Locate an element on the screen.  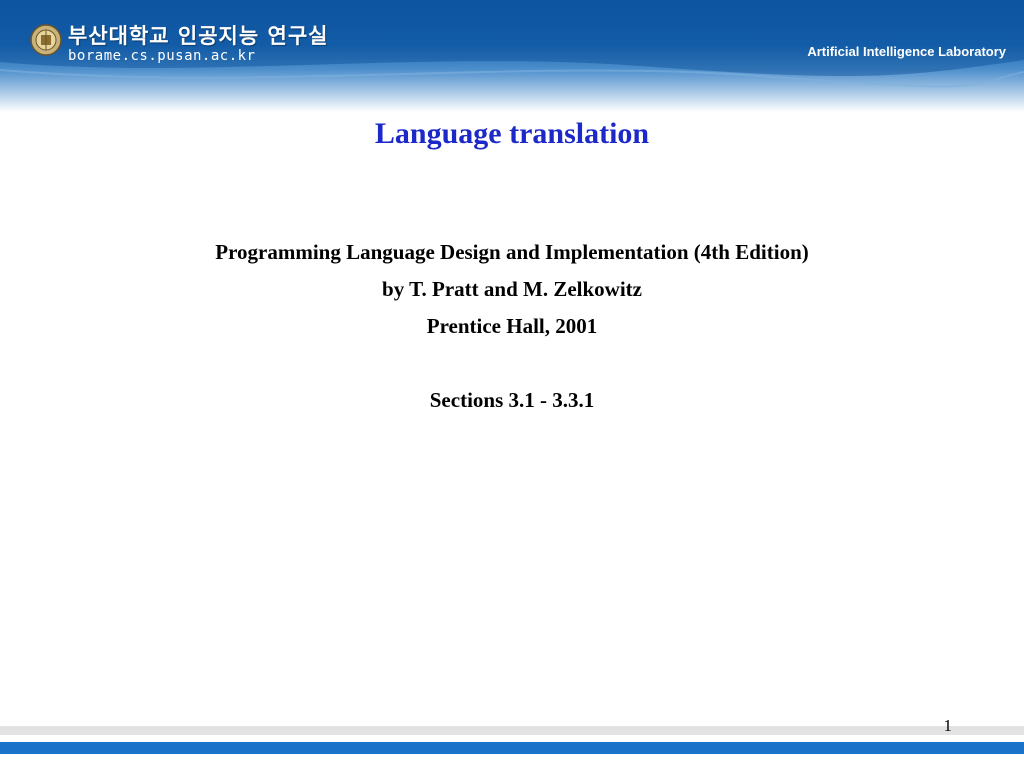
footer-blue-bar is located at coordinates (512, 748).